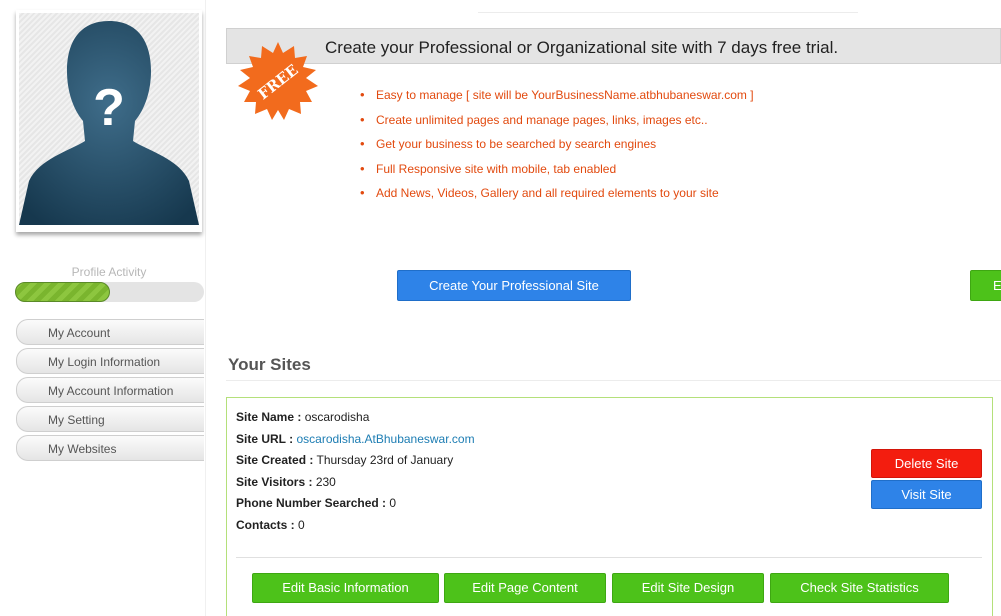  Describe the element at coordinates (265, 524) in the screenshot. I see `contacts-label: Contacts :` at that location.